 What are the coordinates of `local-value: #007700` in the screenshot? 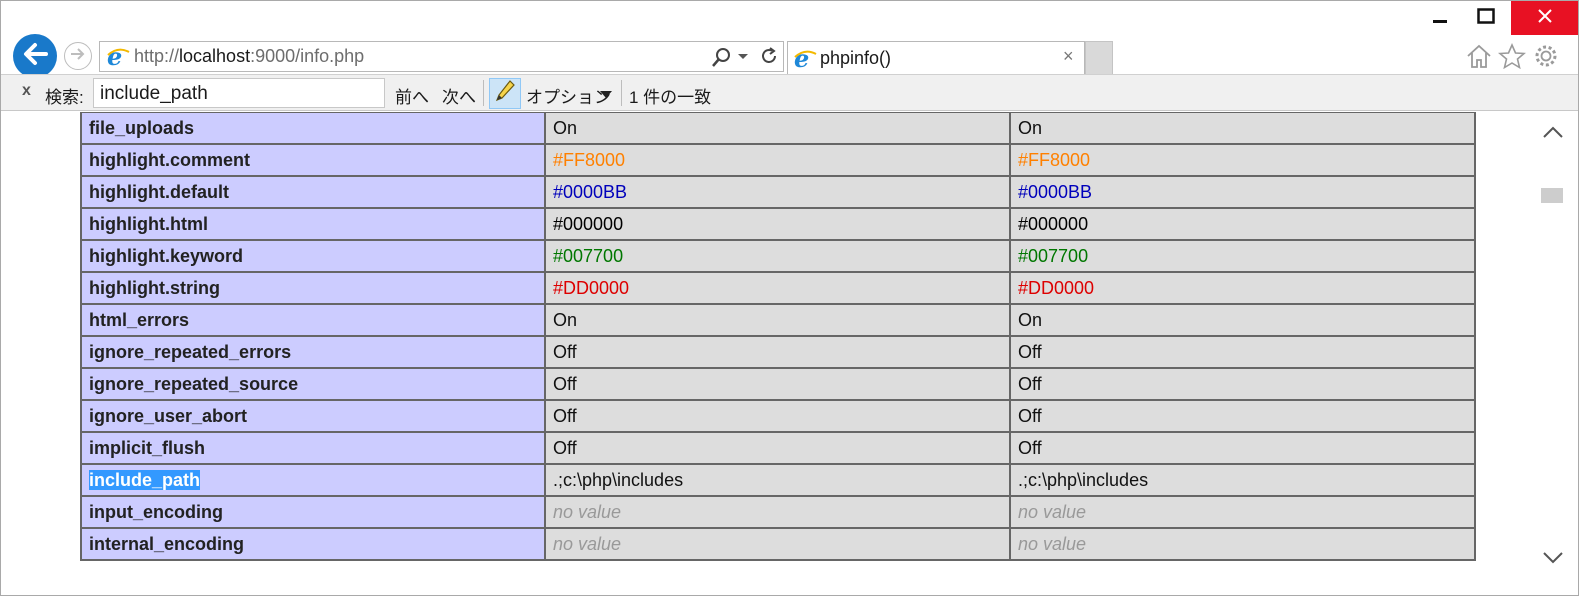 It's located at (777, 256).